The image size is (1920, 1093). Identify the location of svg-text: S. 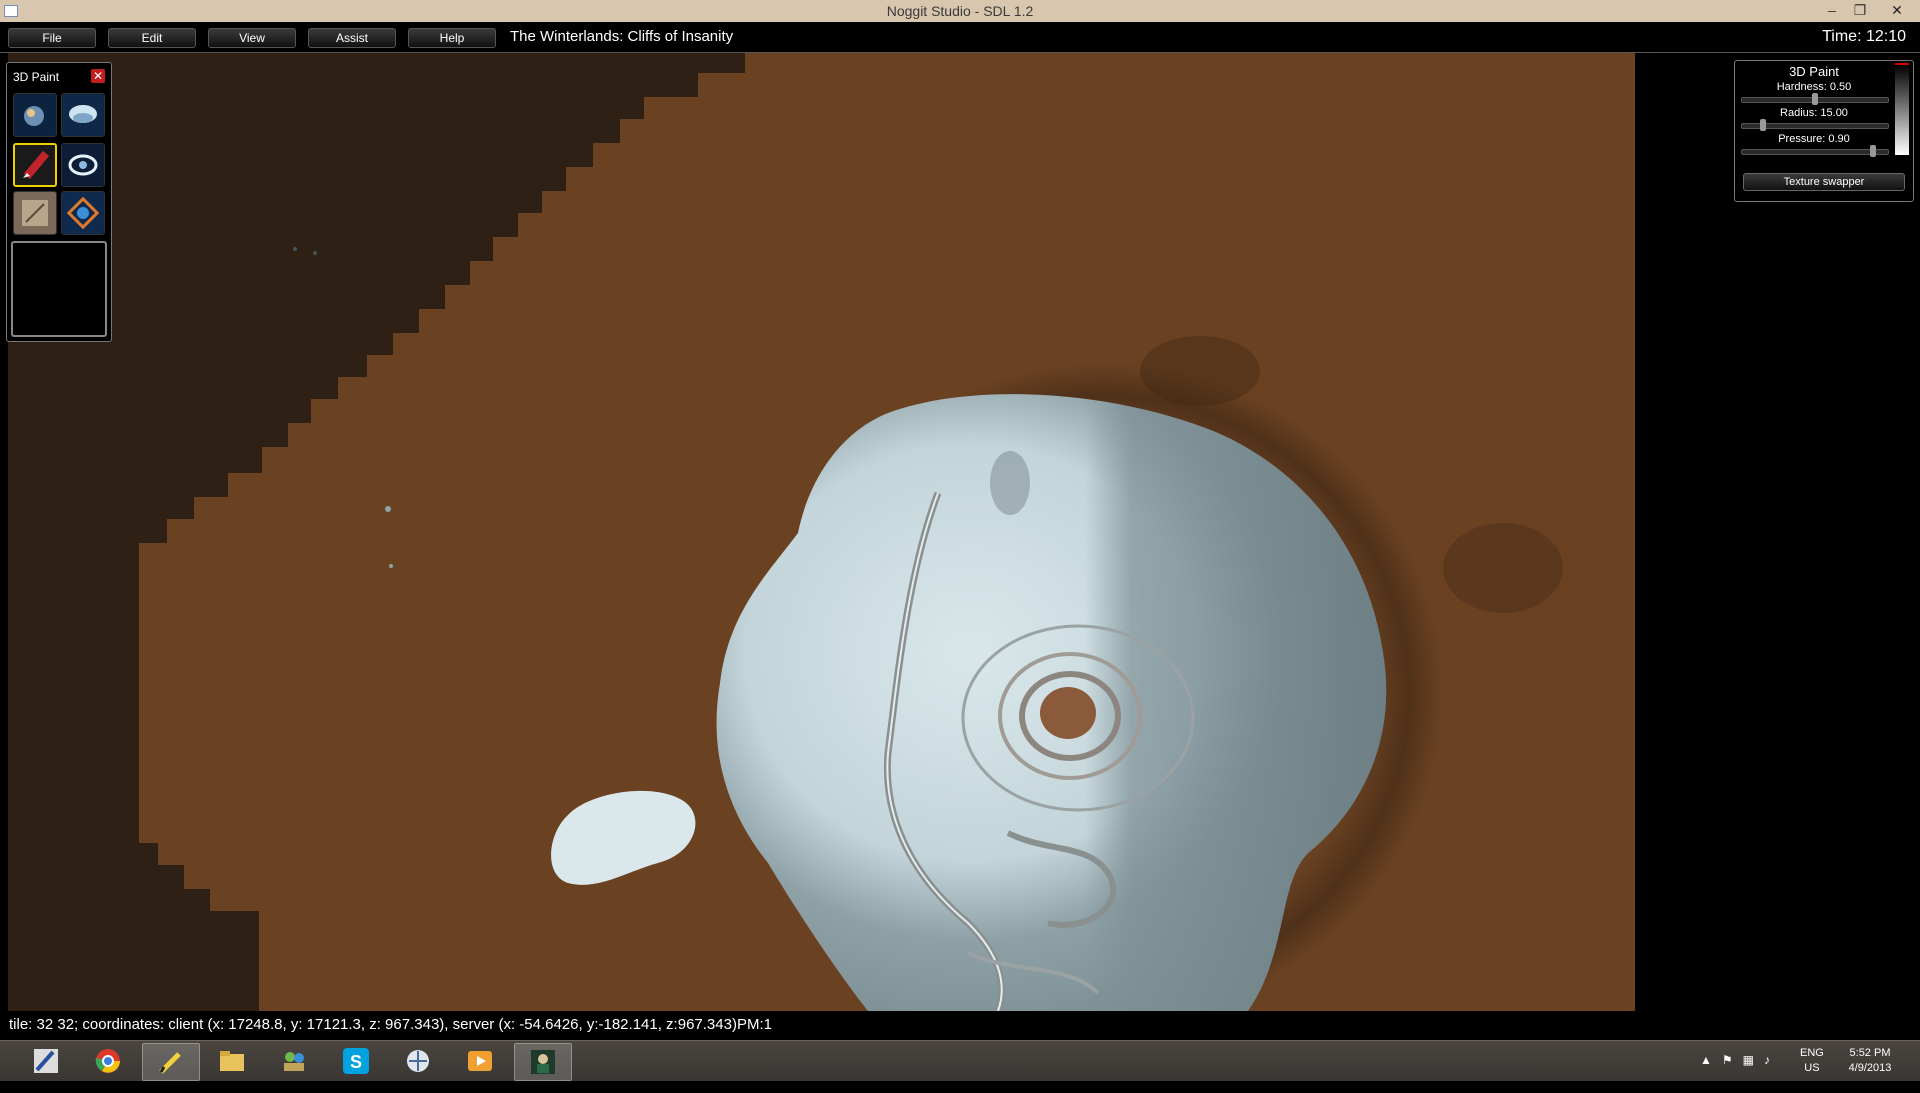
(356, 1062).